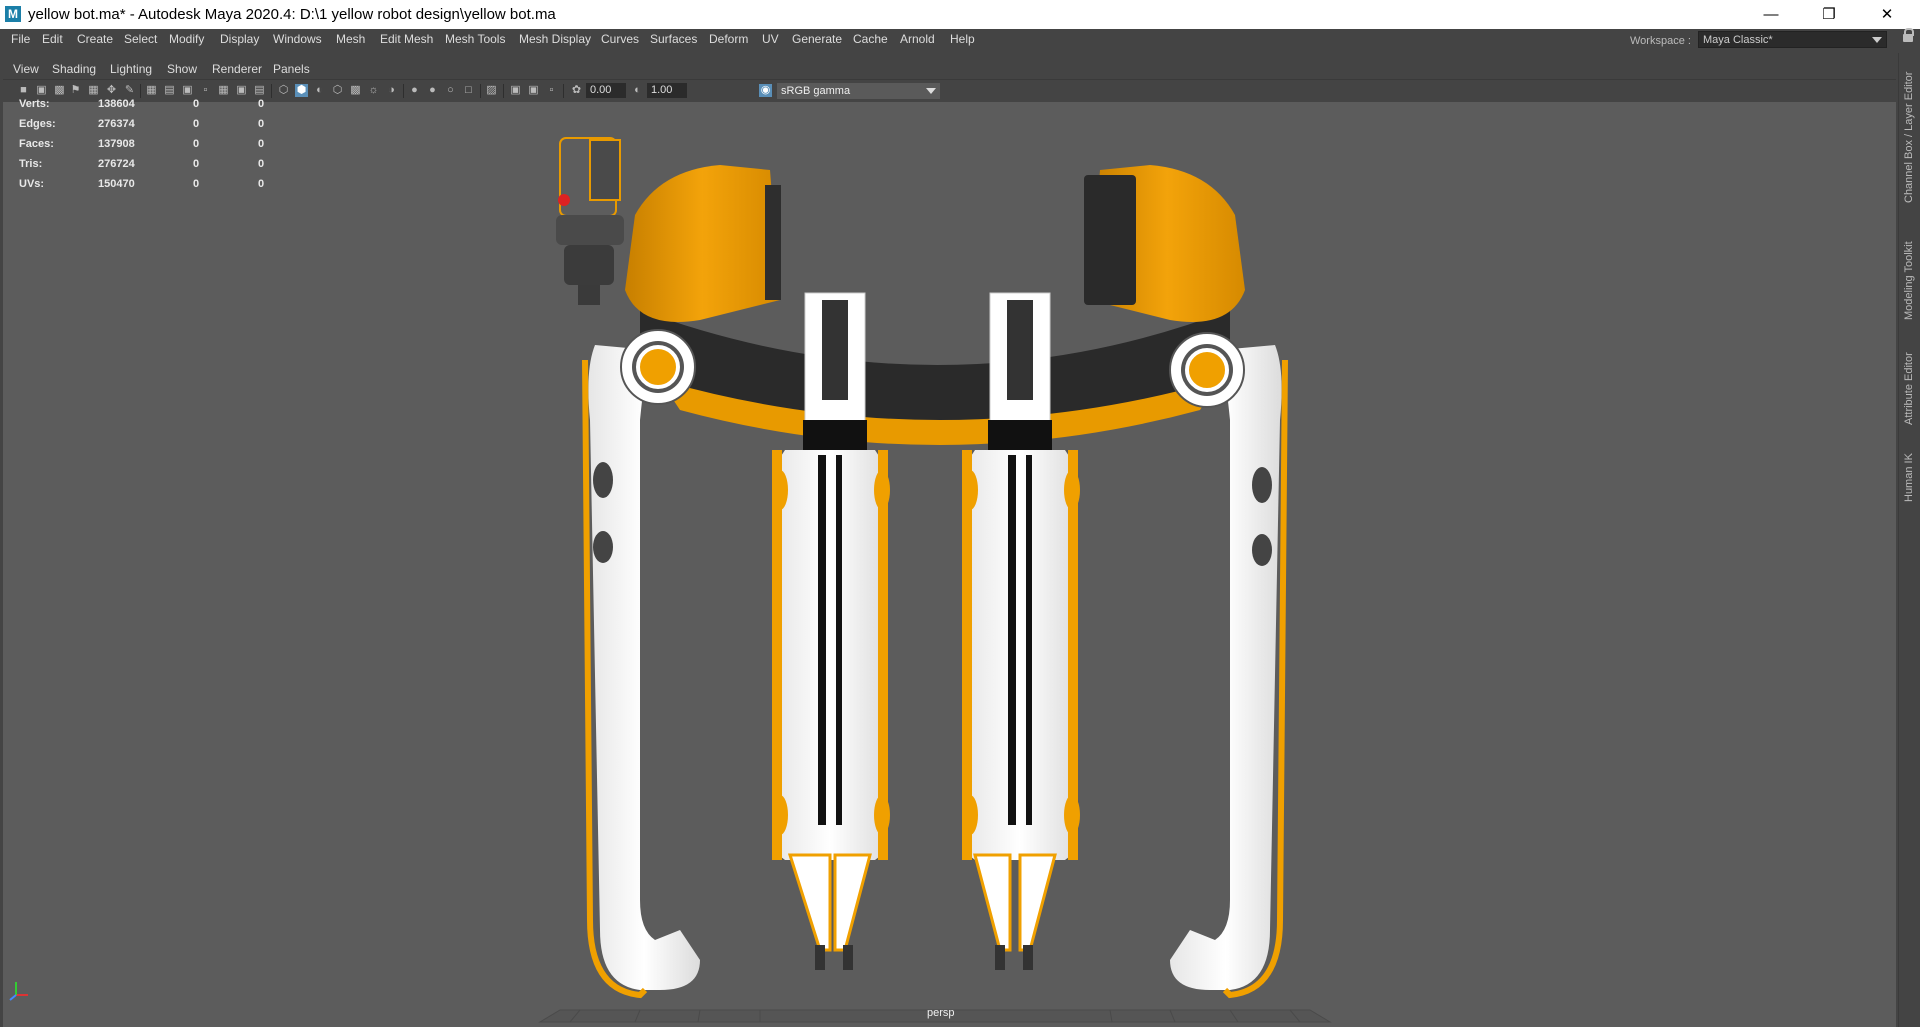 This screenshot has width=1920, height=1027. What do you see at coordinates (1909, 278) in the screenshot?
I see `tab-modeling-toolkit: Modeling Toolkit` at bounding box center [1909, 278].